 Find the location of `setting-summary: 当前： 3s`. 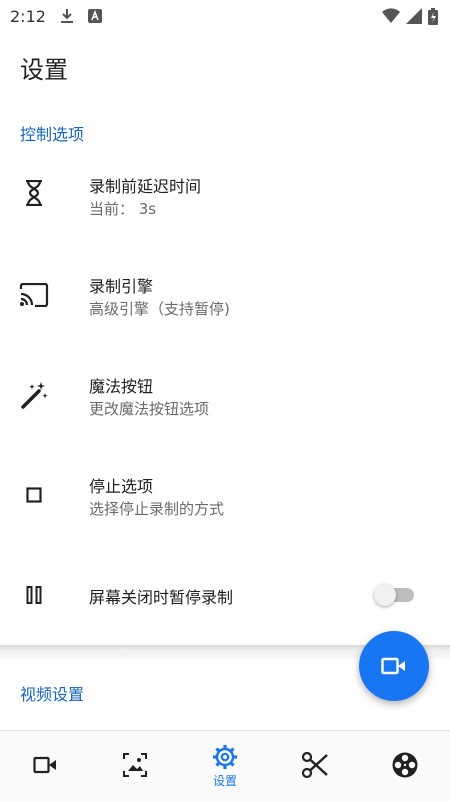

setting-summary: 当前： 3s is located at coordinates (123, 209).